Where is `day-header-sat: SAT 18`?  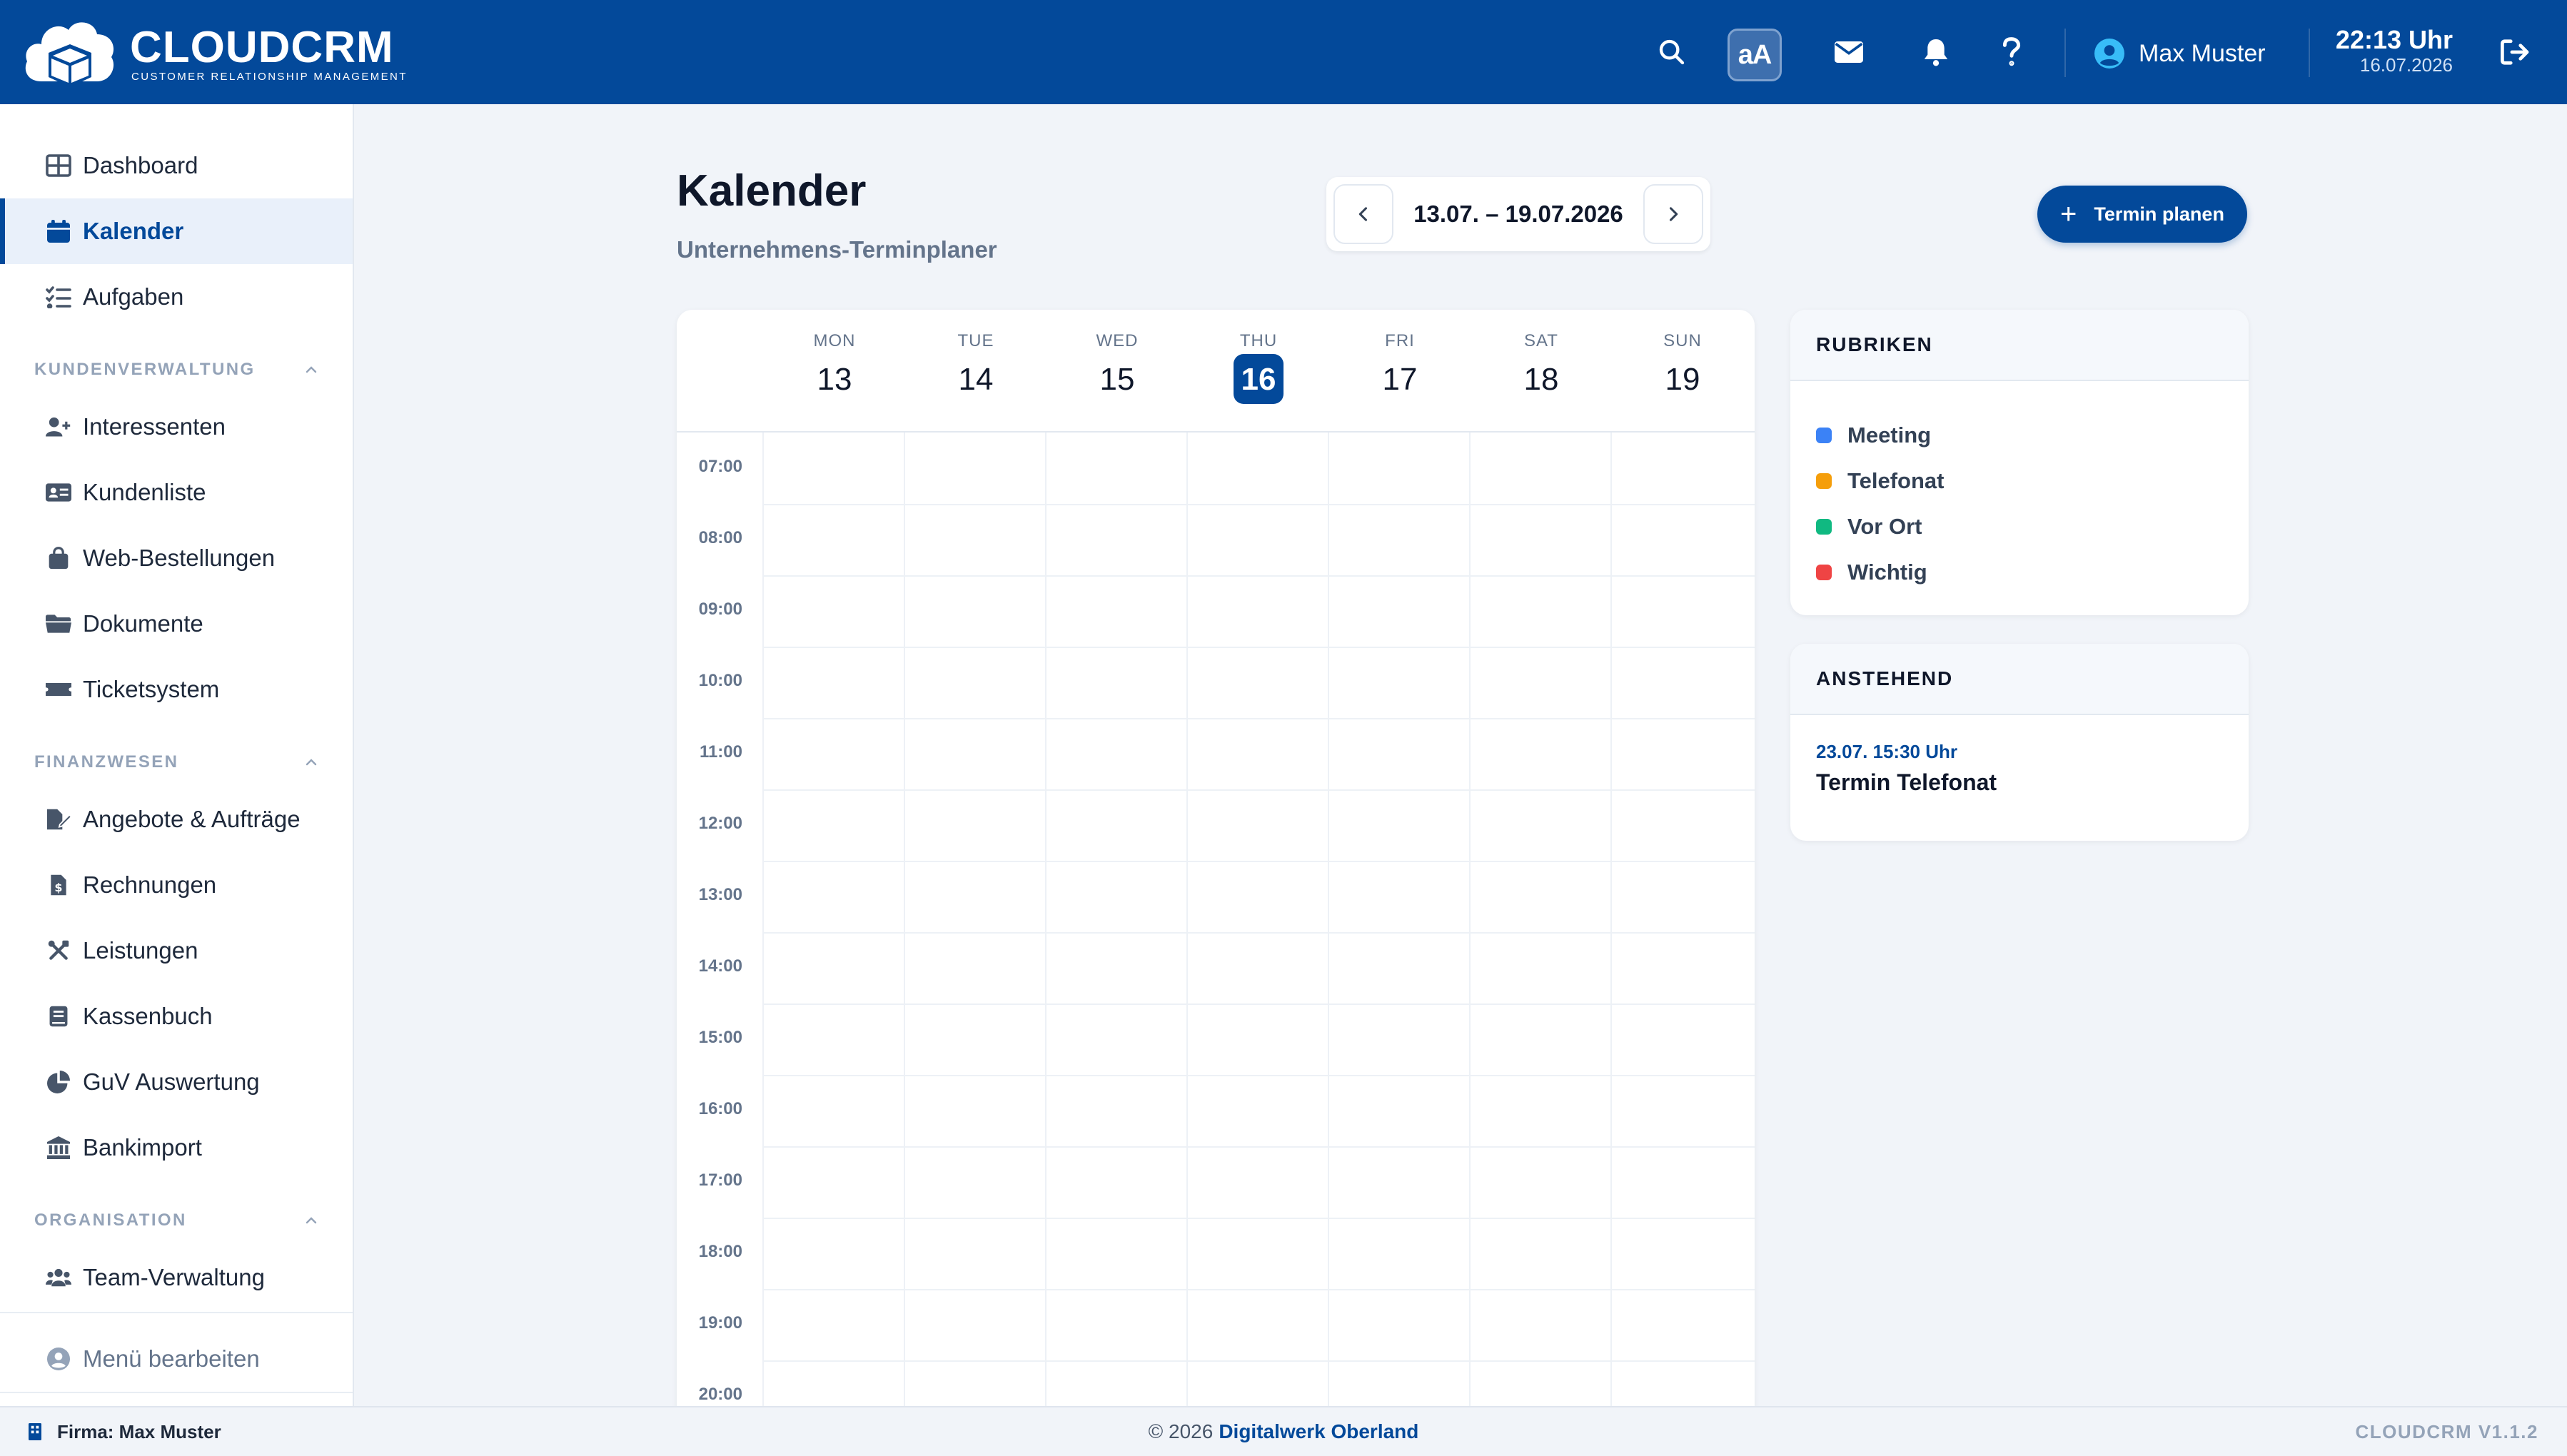 day-header-sat: SAT 18 is located at coordinates (1541, 371).